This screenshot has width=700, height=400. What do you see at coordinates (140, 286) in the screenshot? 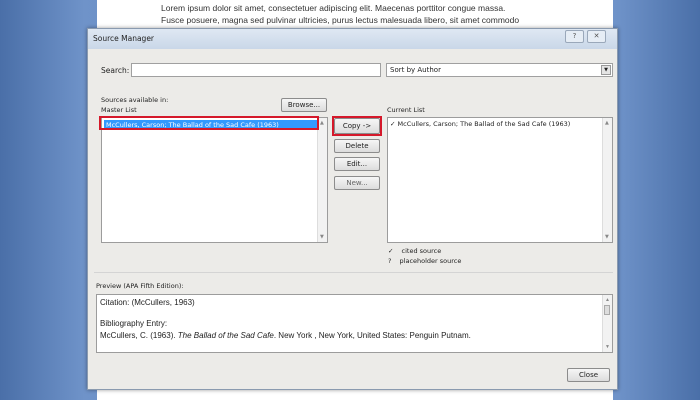
I see `preview-label: Preview (APA Fifth Edition):` at bounding box center [140, 286].